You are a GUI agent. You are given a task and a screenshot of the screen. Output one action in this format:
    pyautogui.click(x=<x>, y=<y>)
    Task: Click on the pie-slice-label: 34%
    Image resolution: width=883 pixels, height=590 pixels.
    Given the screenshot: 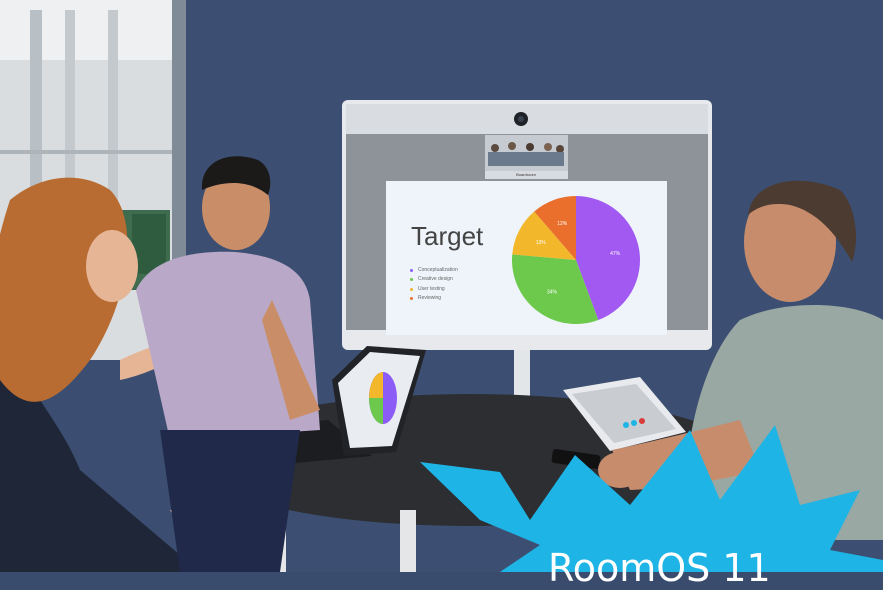 What is the action you would take?
    pyautogui.click(x=552, y=293)
    